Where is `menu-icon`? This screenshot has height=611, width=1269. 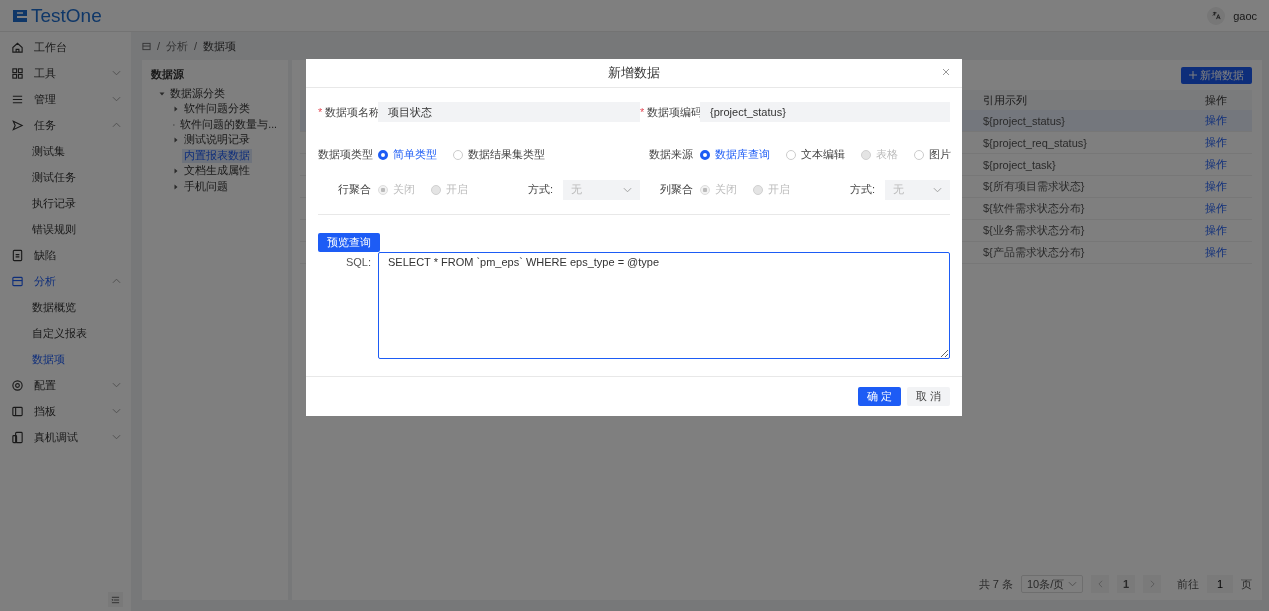 menu-icon is located at coordinates (115, 599).